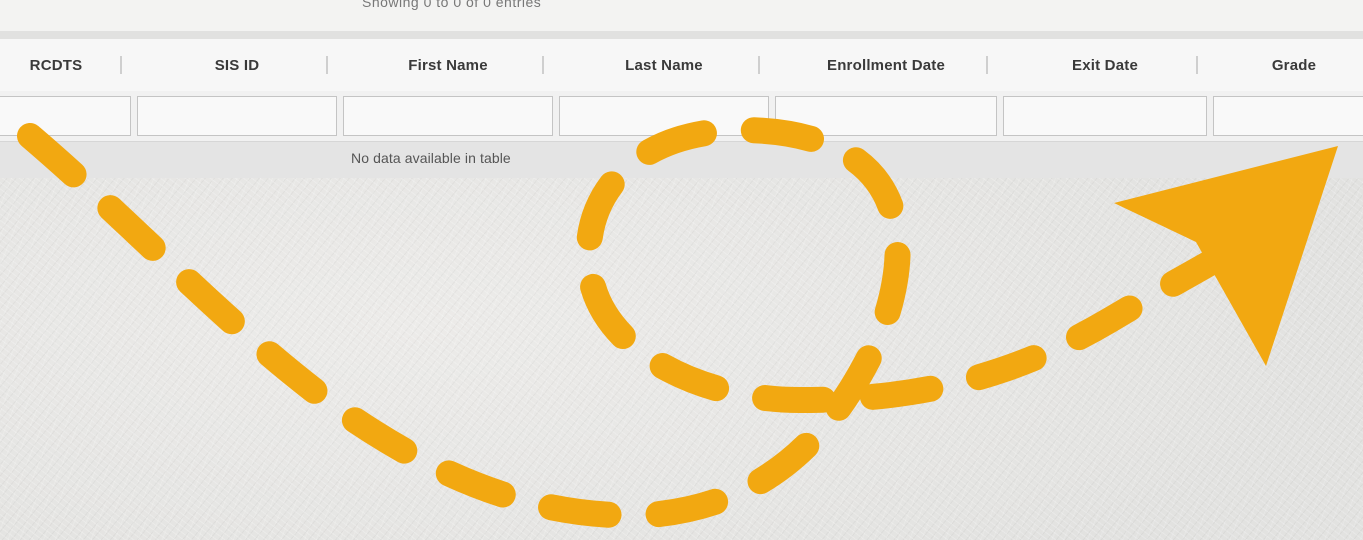 Image resolution: width=1363 pixels, height=540 pixels. What do you see at coordinates (1226, 256) in the screenshot?
I see `arrow-head-icon` at bounding box center [1226, 256].